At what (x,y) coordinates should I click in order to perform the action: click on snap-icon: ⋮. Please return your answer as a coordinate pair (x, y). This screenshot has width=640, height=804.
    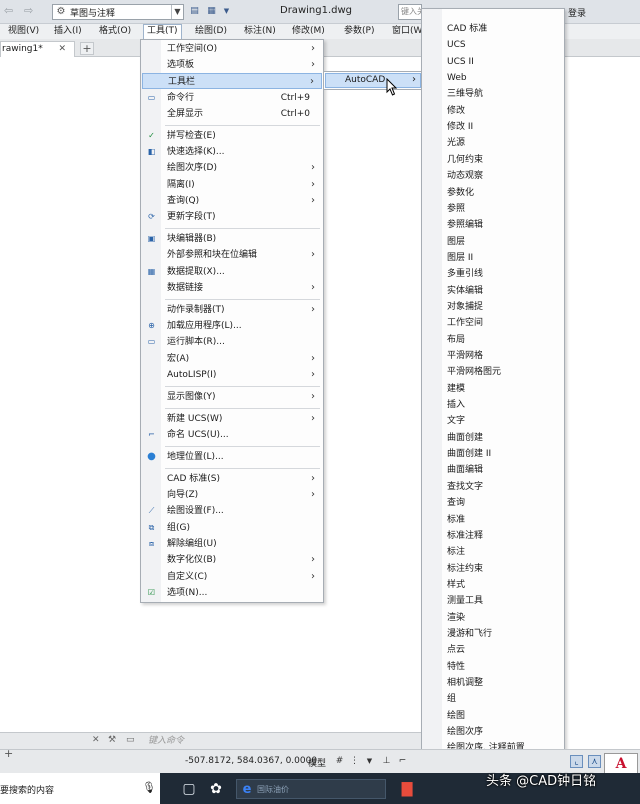
    Looking at the image, I should click on (354, 761).